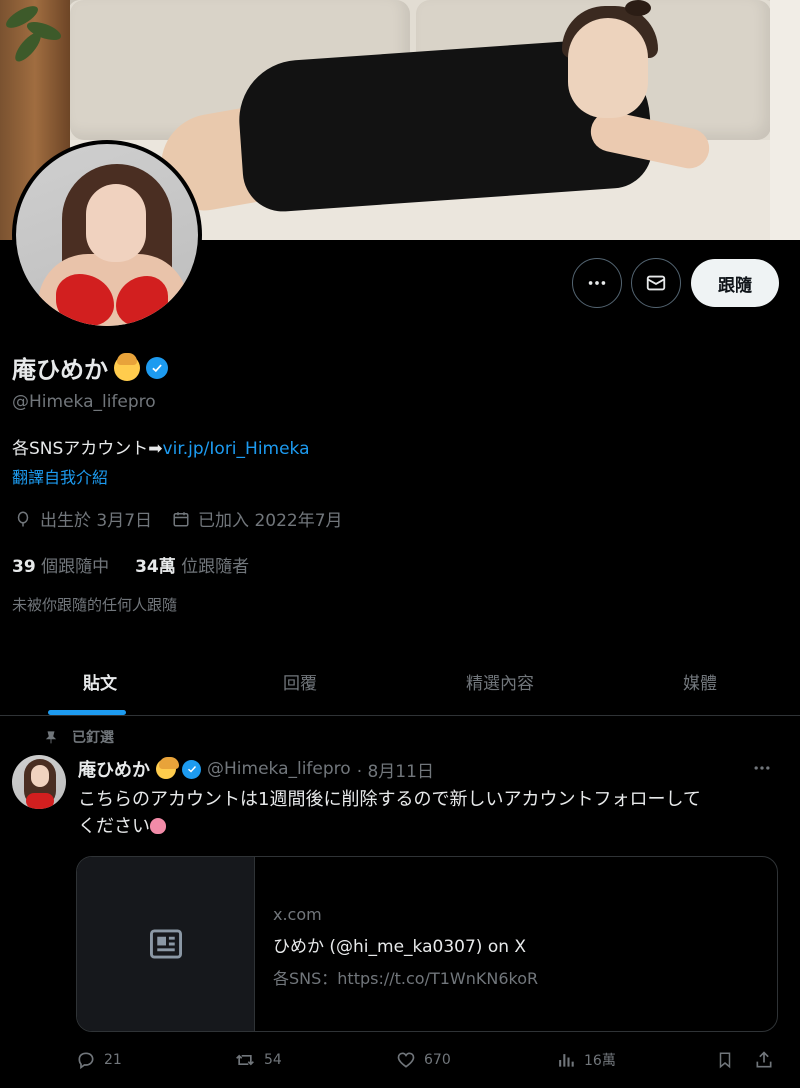 Image resolution: width=800 pixels, height=1088 pixels. I want to click on followed-by-note: 未被你跟隨的任何人跟隨, so click(95, 605).